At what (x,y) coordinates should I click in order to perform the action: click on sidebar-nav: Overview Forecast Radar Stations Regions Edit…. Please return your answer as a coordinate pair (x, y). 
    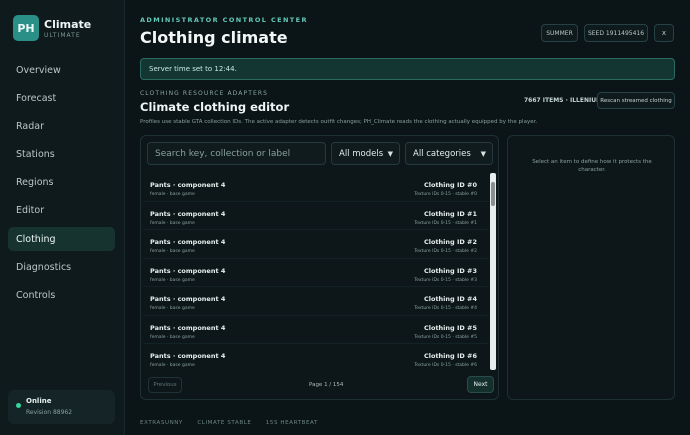
    Looking at the image, I should click on (61, 185).